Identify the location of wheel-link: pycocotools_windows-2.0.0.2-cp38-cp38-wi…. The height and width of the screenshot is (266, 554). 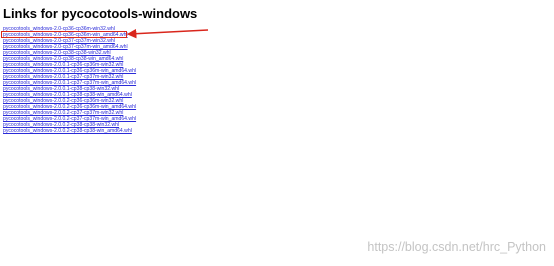
(69, 131).